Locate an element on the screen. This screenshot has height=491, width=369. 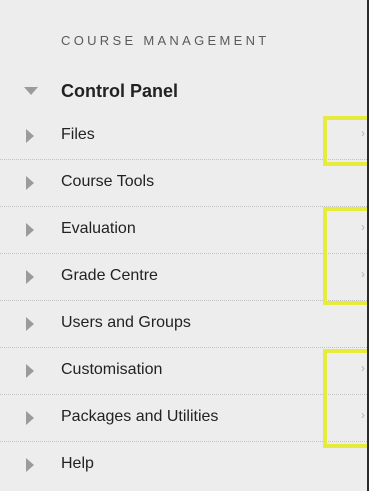
menu-item-grade-centre: Grade Centre › is located at coordinates (184, 277).